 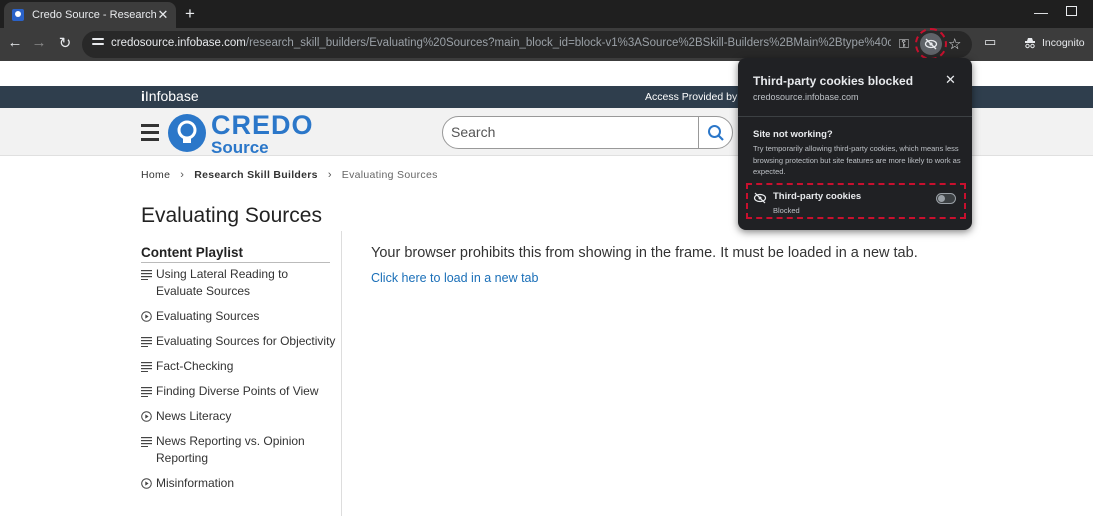 I want to click on third-party-cookies-row: Third-party cookies Blocked, so click(x=856, y=201).